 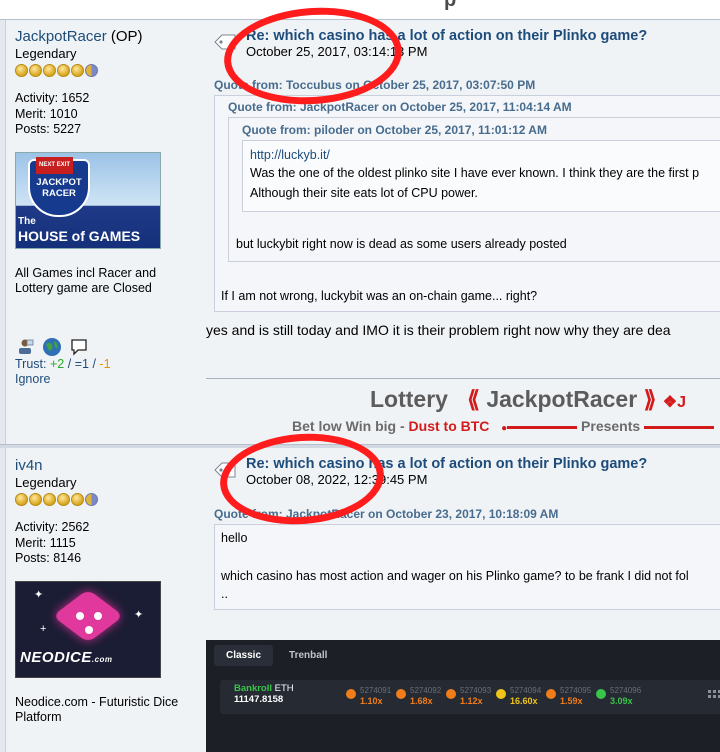 What do you see at coordinates (576, 690) in the screenshot?
I see `round-id: 5274095` at bounding box center [576, 690].